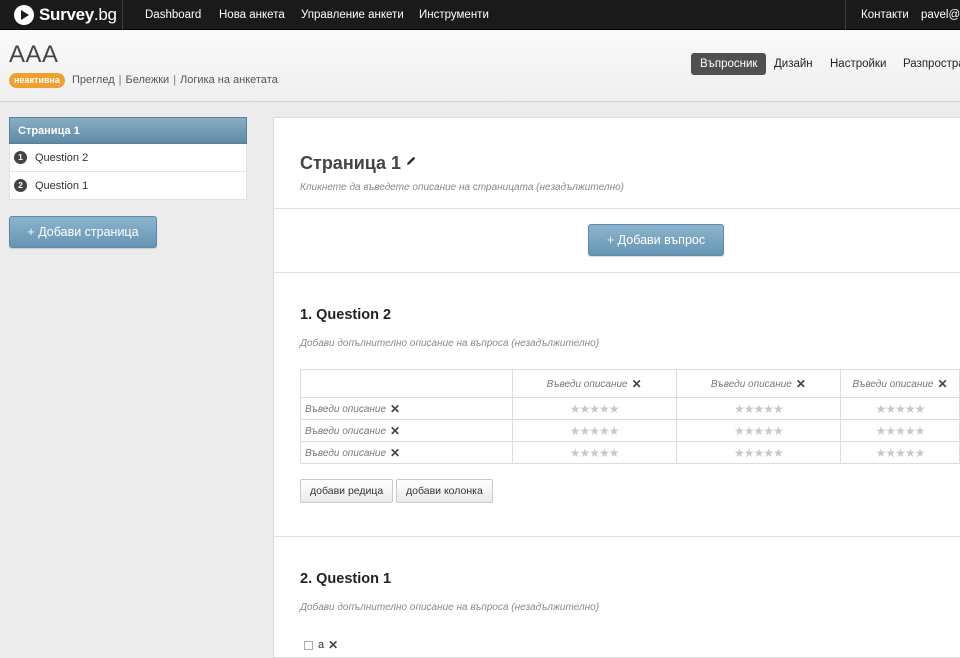  What do you see at coordinates (37, 80) in the screenshot?
I see `status-badge: неактивна` at bounding box center [37, 80].